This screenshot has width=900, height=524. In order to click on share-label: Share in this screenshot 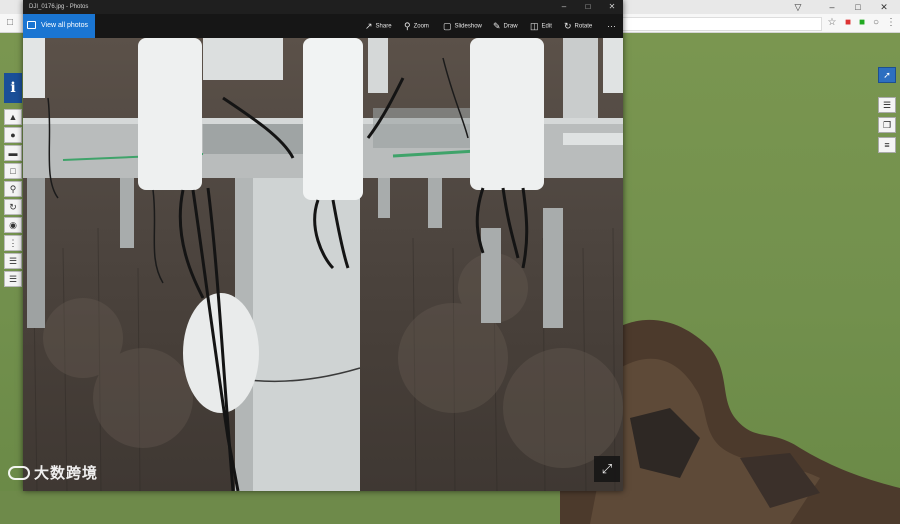, I will do `click(383, 26)`.